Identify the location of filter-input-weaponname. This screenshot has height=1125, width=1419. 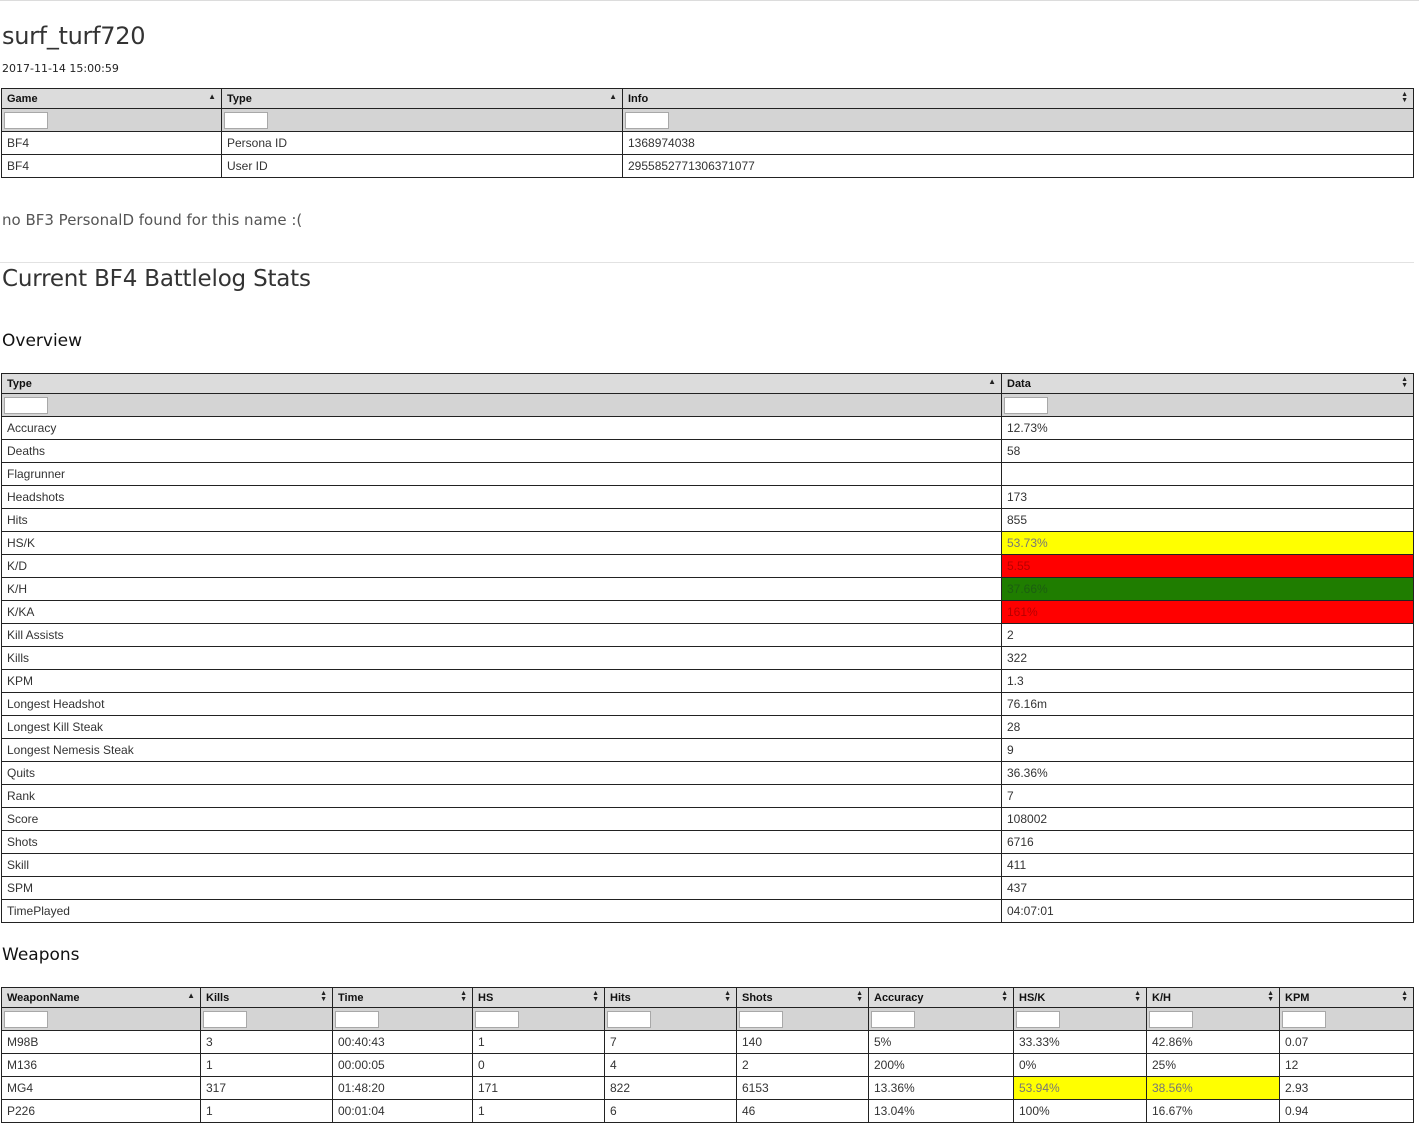
(26, 1019).